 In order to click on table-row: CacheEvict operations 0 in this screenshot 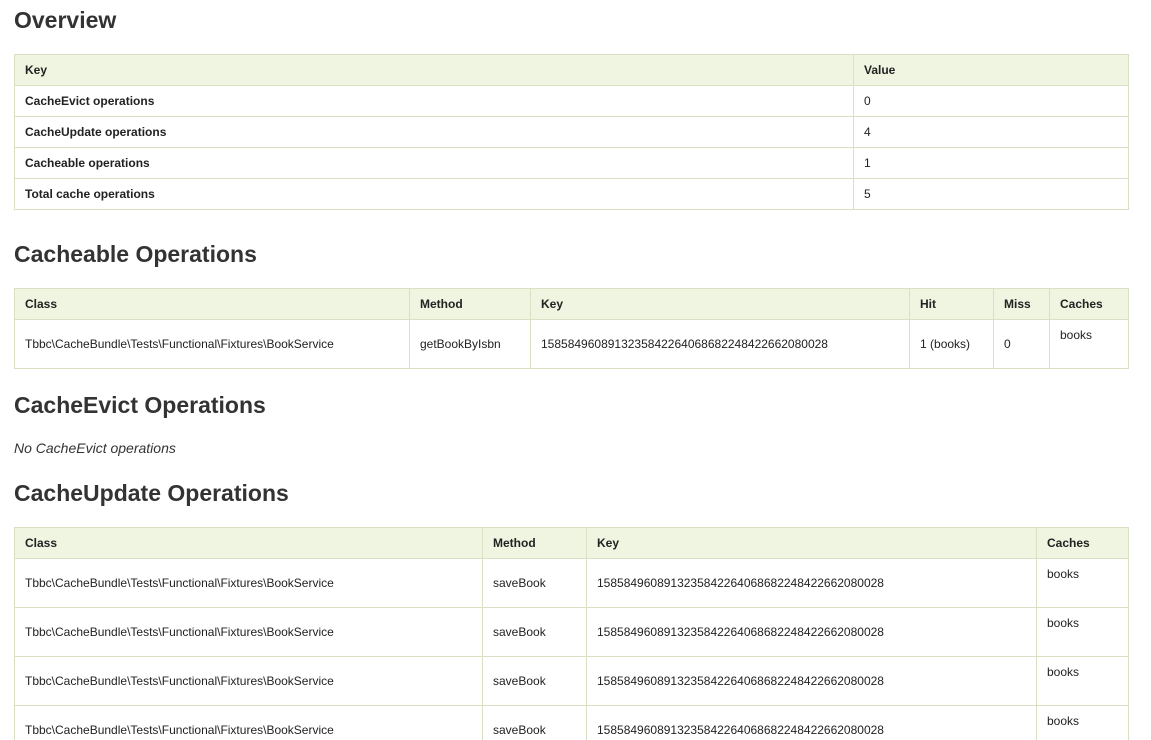, I will do `click(571, 101)`.